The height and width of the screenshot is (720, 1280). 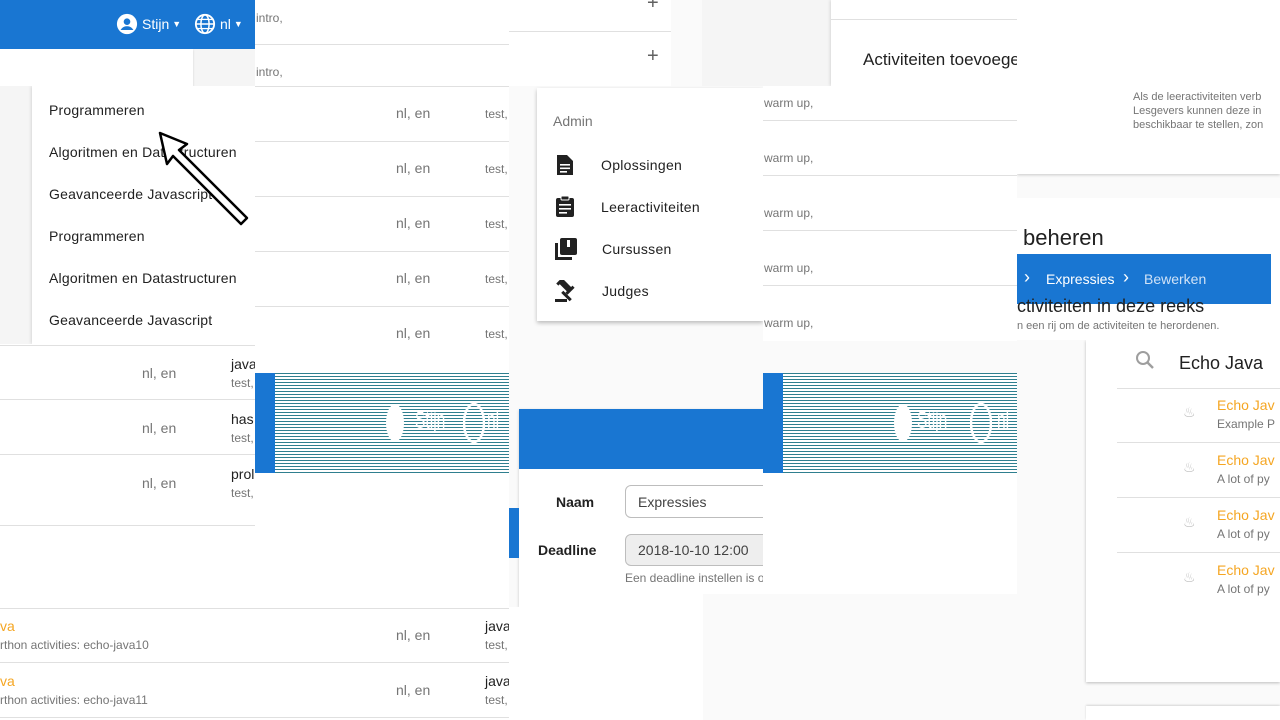 I want to click on add-activities-title: Activiteiten toevoege, so click(x=940, y=59).